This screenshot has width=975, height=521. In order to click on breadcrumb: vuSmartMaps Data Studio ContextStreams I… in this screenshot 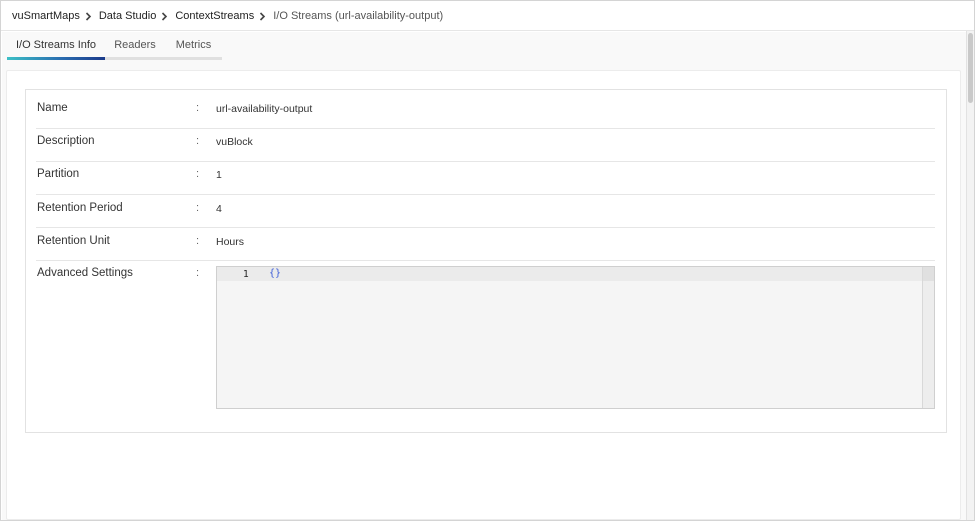, I will do `click(487, 16)`.